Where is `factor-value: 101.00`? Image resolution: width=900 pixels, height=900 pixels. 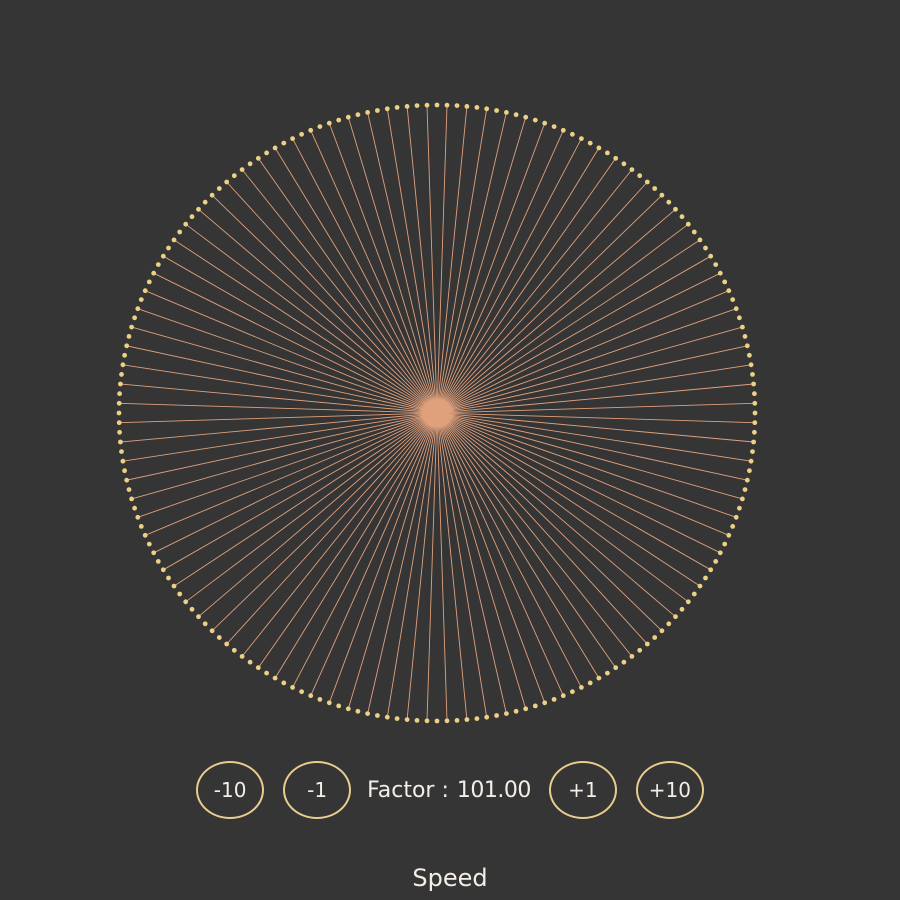
factor-value: 101.00 is located at coordinates (493, 790).